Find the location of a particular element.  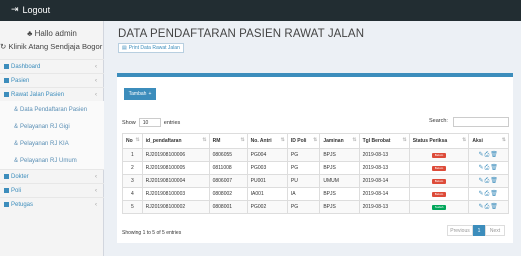

cell-antri: PG004 is located at coordinates (267, 155).